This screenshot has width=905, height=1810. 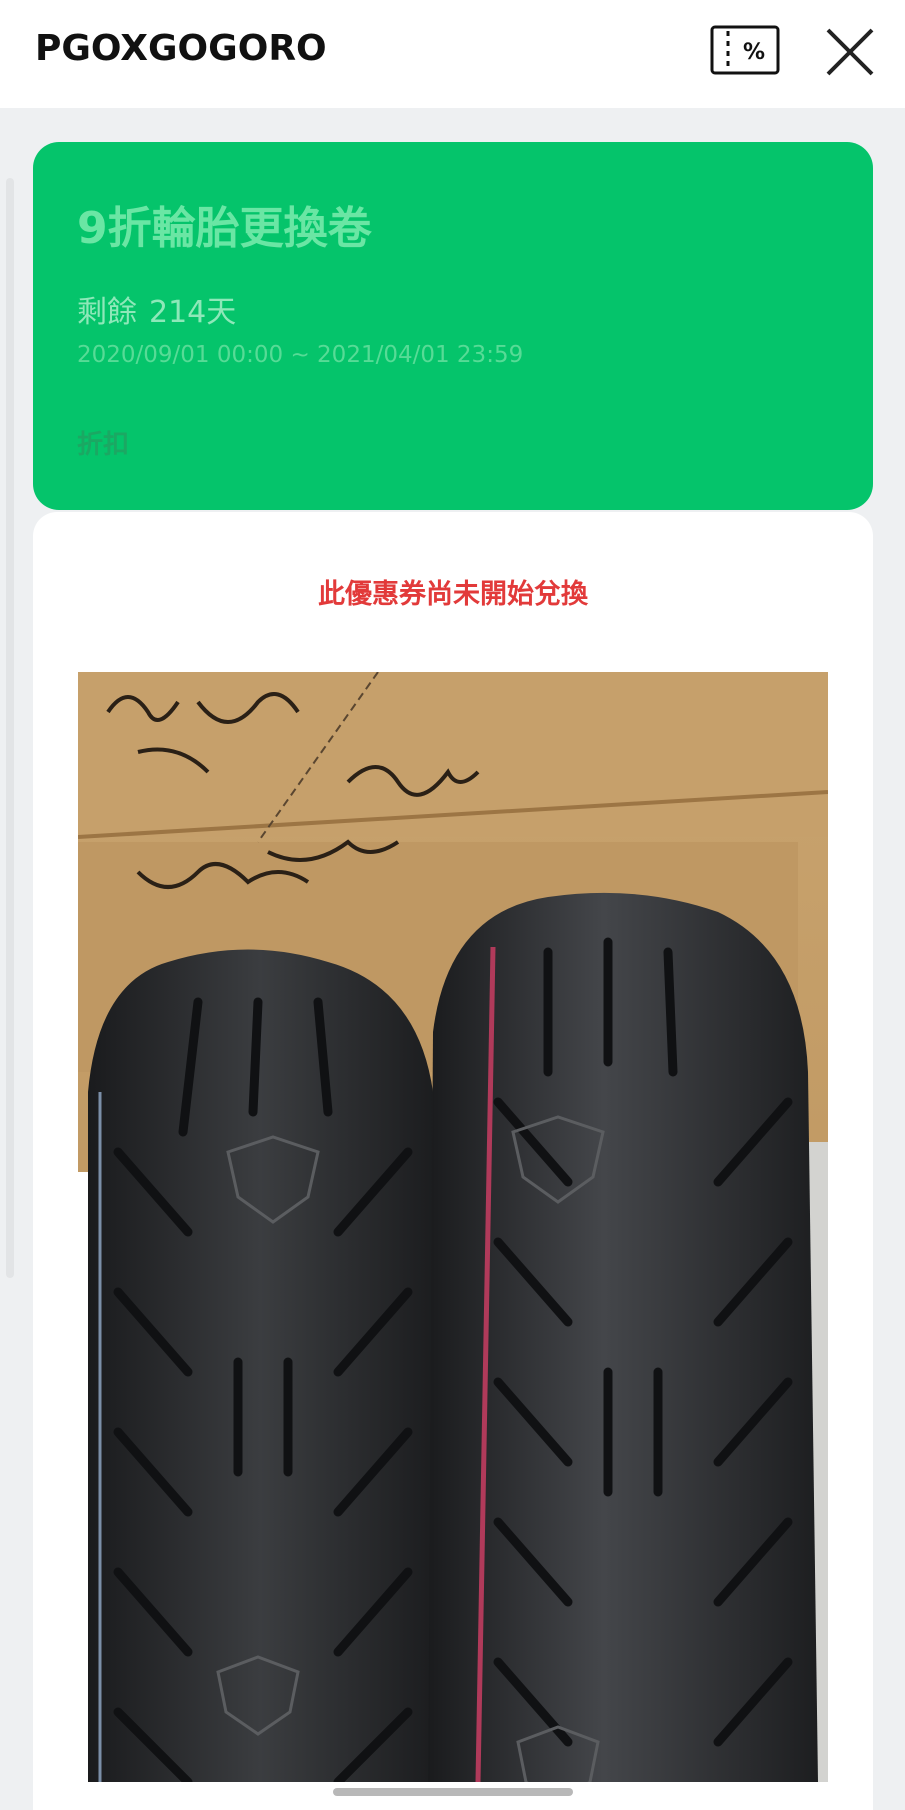 What do you see at coordinates (850, 52) in the screenshot?
I see `close-icon` at bounding box center [850, 52].